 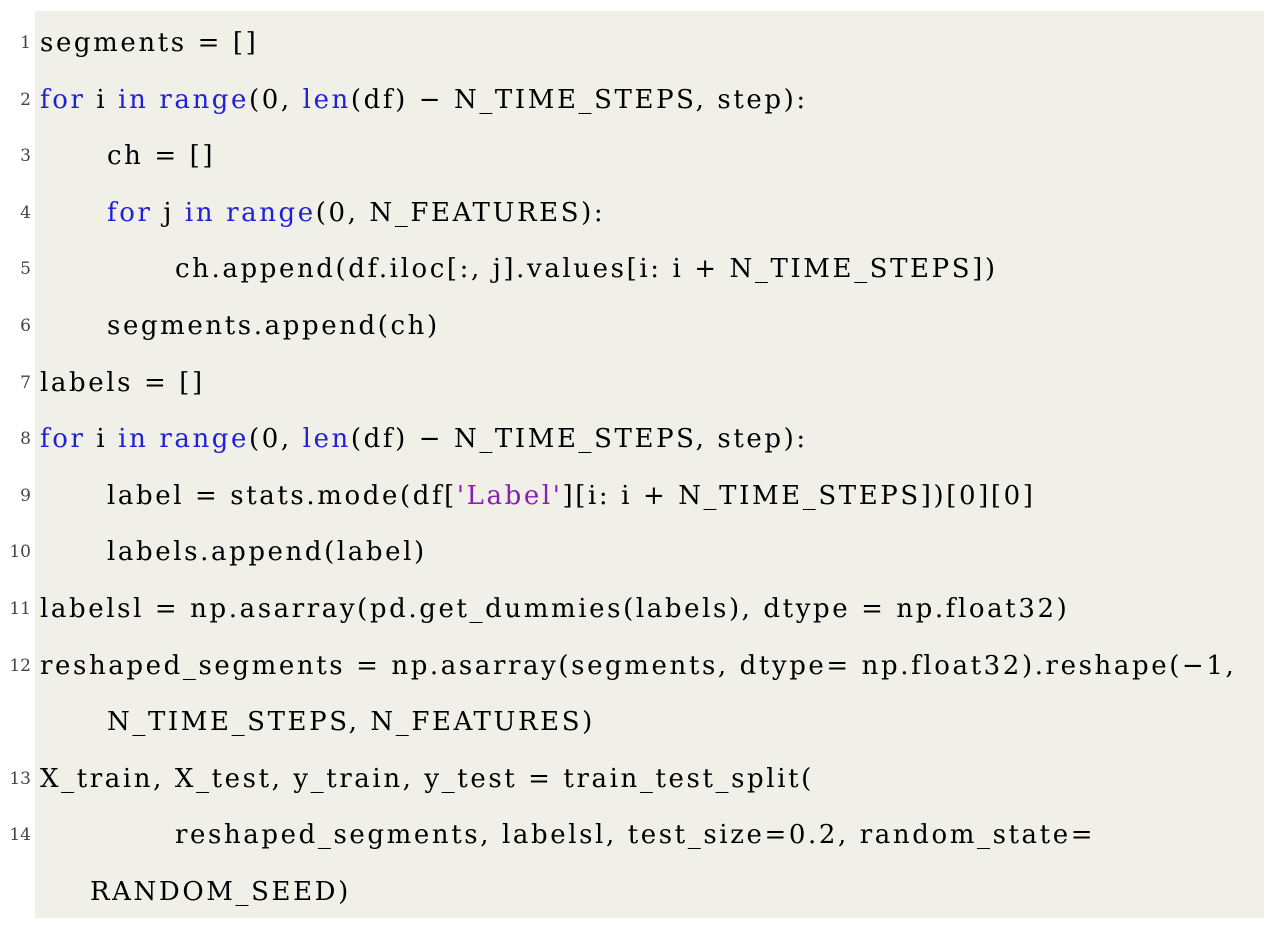 I want to click on code-token: labels.append(label), so click(x=267, y=552).